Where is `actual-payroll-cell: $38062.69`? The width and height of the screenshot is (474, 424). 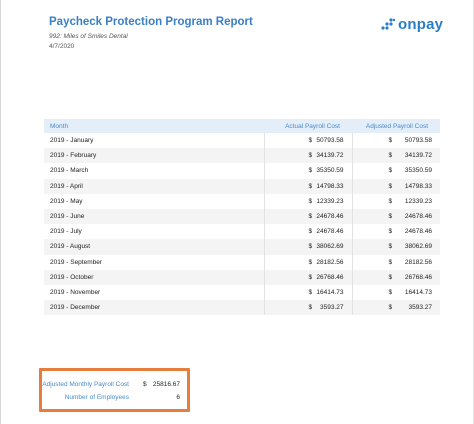
actual-payroll-cell: $38062.69 is located at coordinates (307, 247).